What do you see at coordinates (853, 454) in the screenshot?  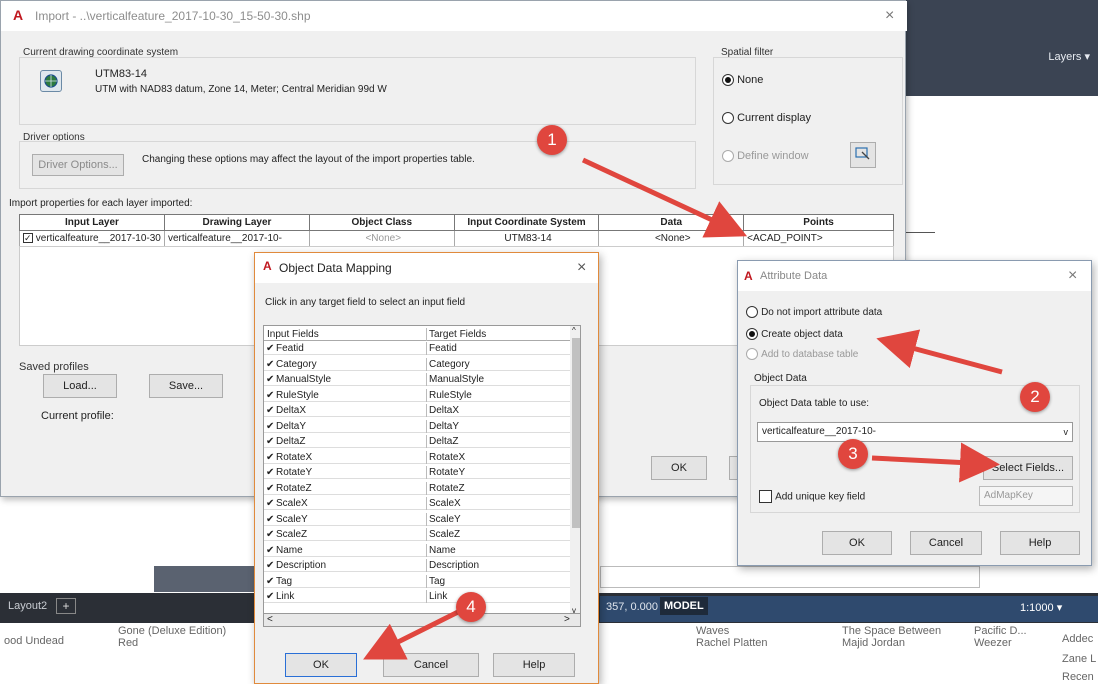 I see `annotation-badge-3: 3` at bounding box center [853, 454].